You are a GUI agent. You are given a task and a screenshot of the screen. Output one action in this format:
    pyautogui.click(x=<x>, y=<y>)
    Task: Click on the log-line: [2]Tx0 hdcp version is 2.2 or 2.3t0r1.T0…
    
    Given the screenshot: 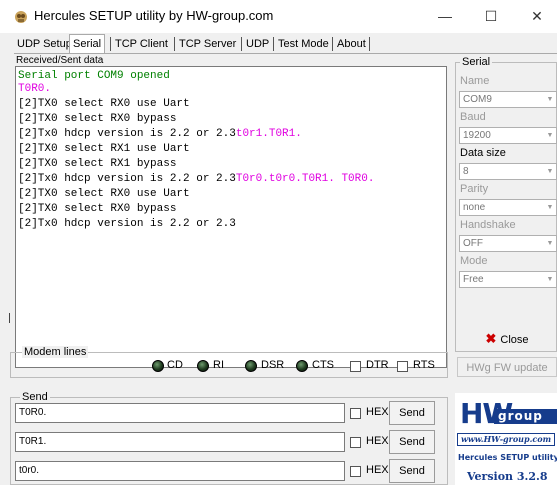 What is the action you would take?
    pyautogui.click(x=160, y=134)
    